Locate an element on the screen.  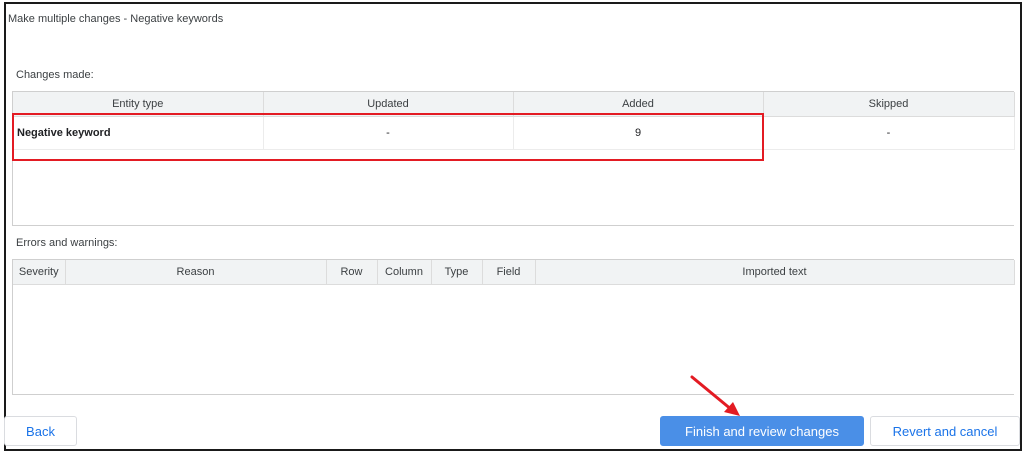
errors-warnings-label: Errors and warnings: is located at coordinates (67, 243).